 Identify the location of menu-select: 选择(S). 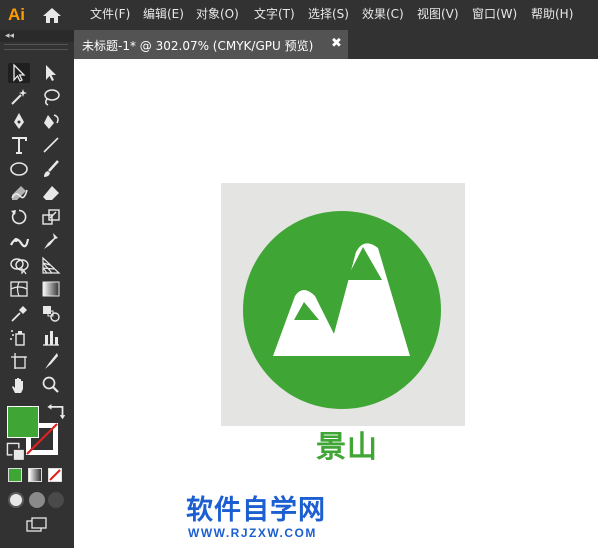
(328, 14).